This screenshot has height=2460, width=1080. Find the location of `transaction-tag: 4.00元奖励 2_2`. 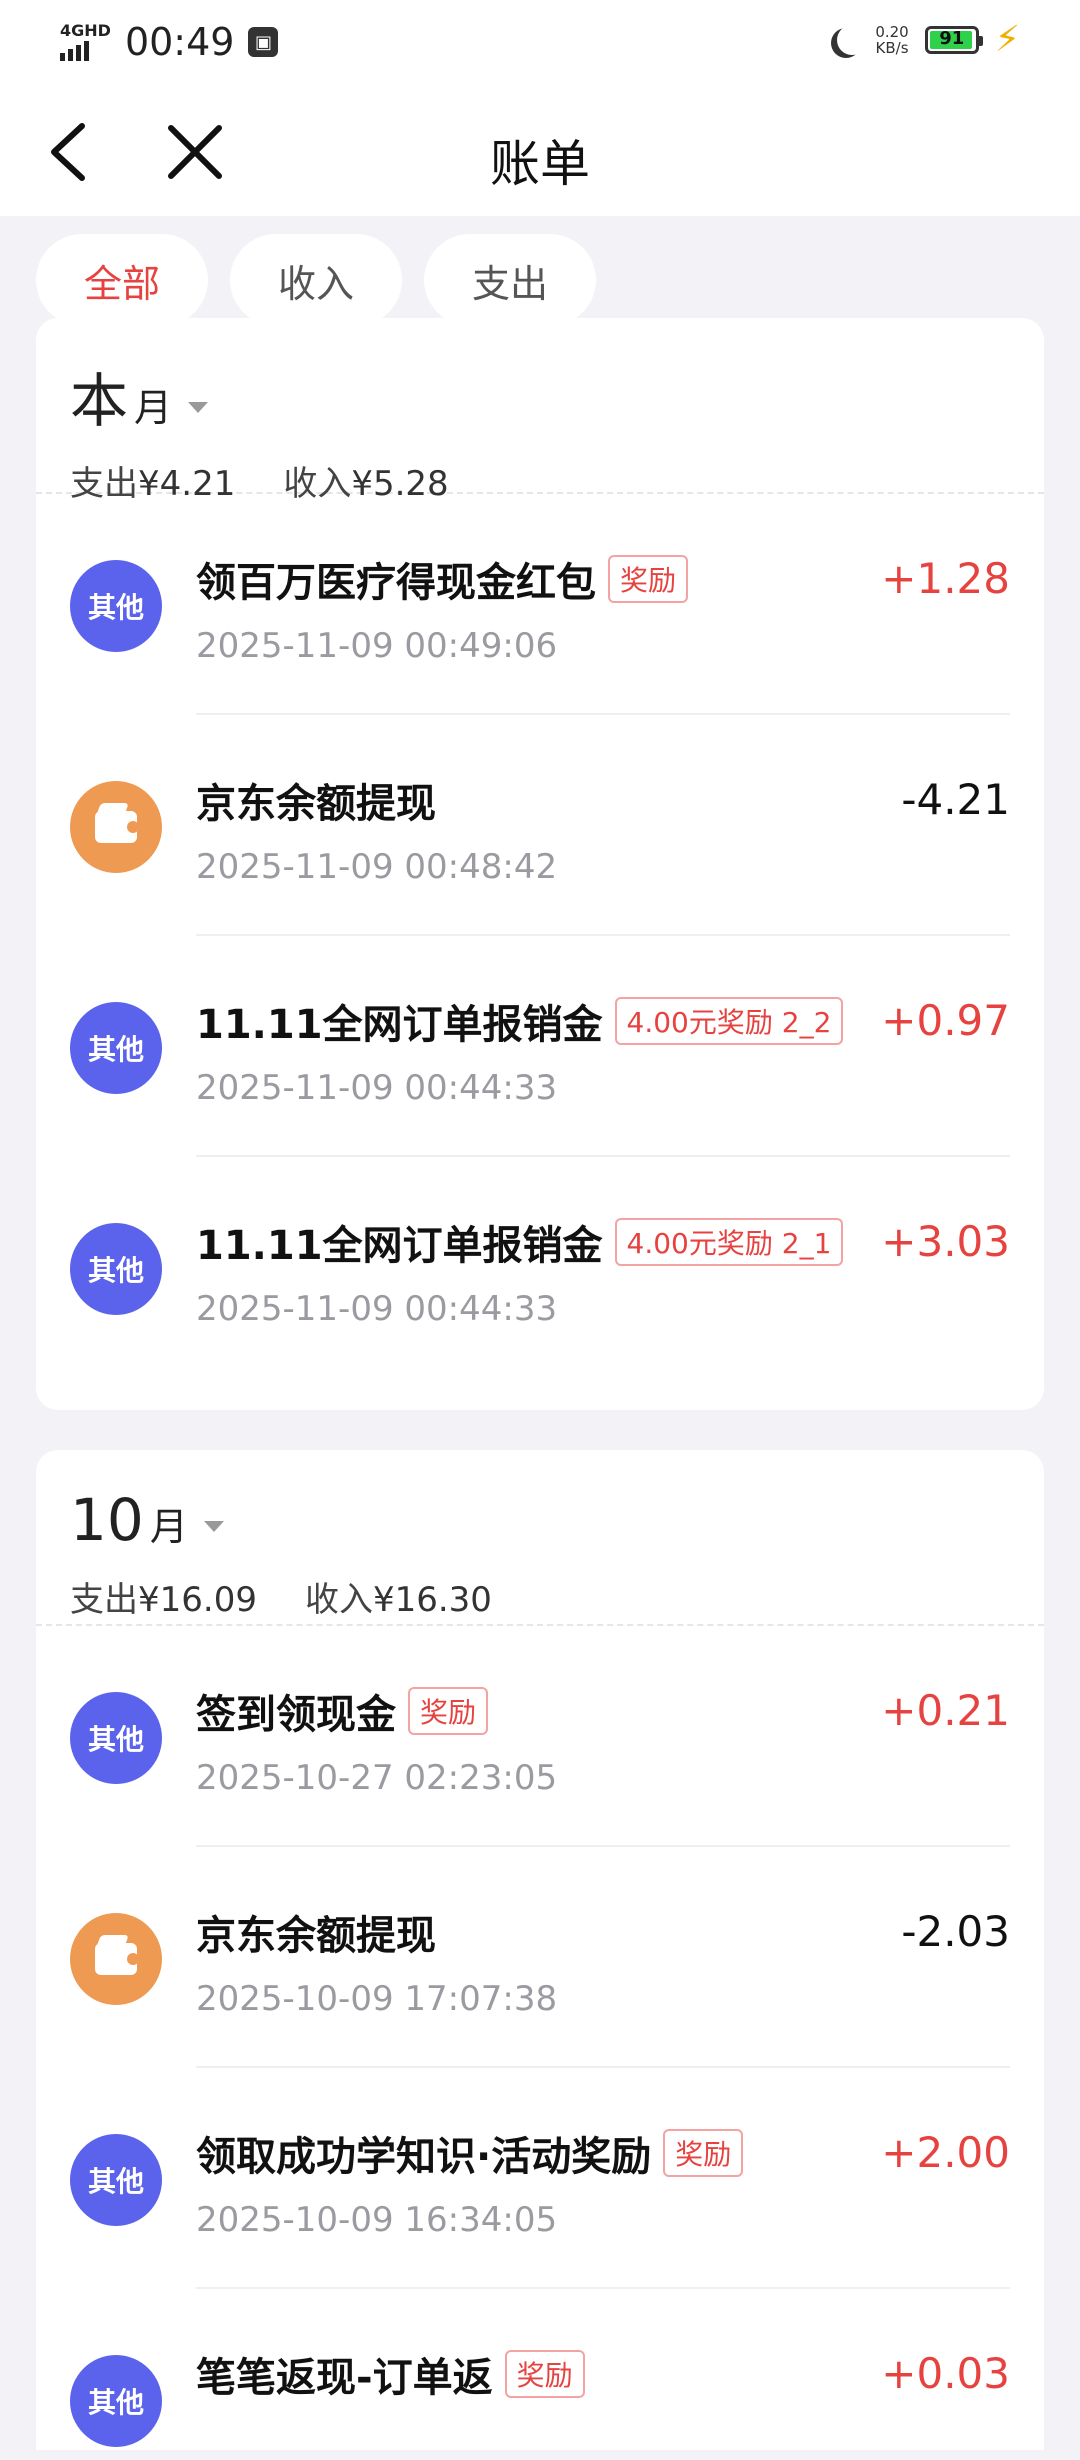

transaction-tag: 4.00元奖励 2_2 is located at coordinates (729, 1021).